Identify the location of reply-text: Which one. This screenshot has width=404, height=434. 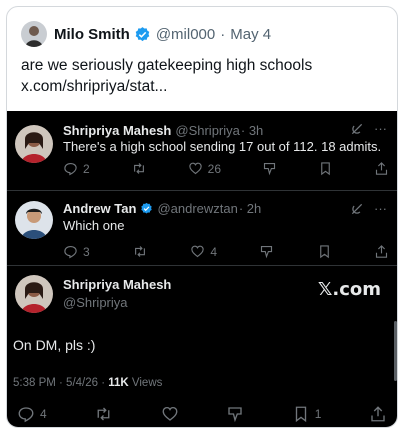
(94, 225).